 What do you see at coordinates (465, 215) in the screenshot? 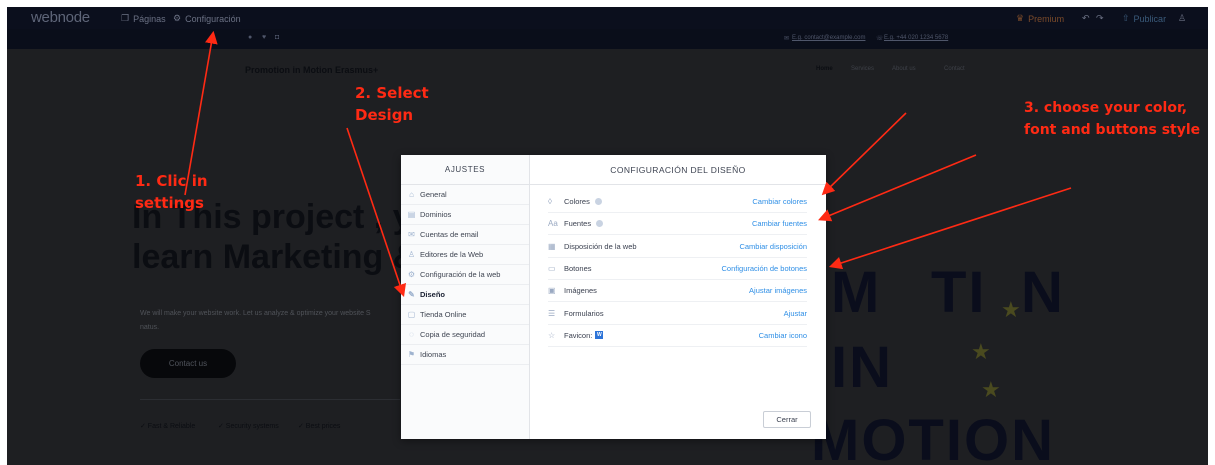
I see `sidebar-item-dominios: ▤ Dominios` at bounding box center [465, 215].